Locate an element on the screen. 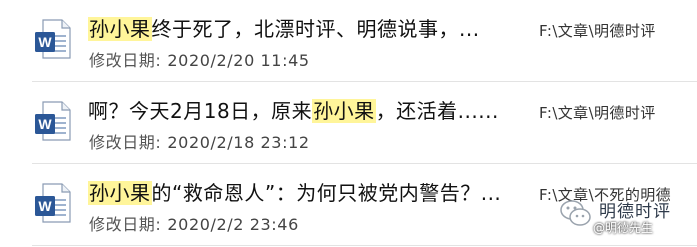 This screenshot has height=247, width=697. title-prefix: 啊？今天2月18日，原来 is located at coordinates (200, 111).